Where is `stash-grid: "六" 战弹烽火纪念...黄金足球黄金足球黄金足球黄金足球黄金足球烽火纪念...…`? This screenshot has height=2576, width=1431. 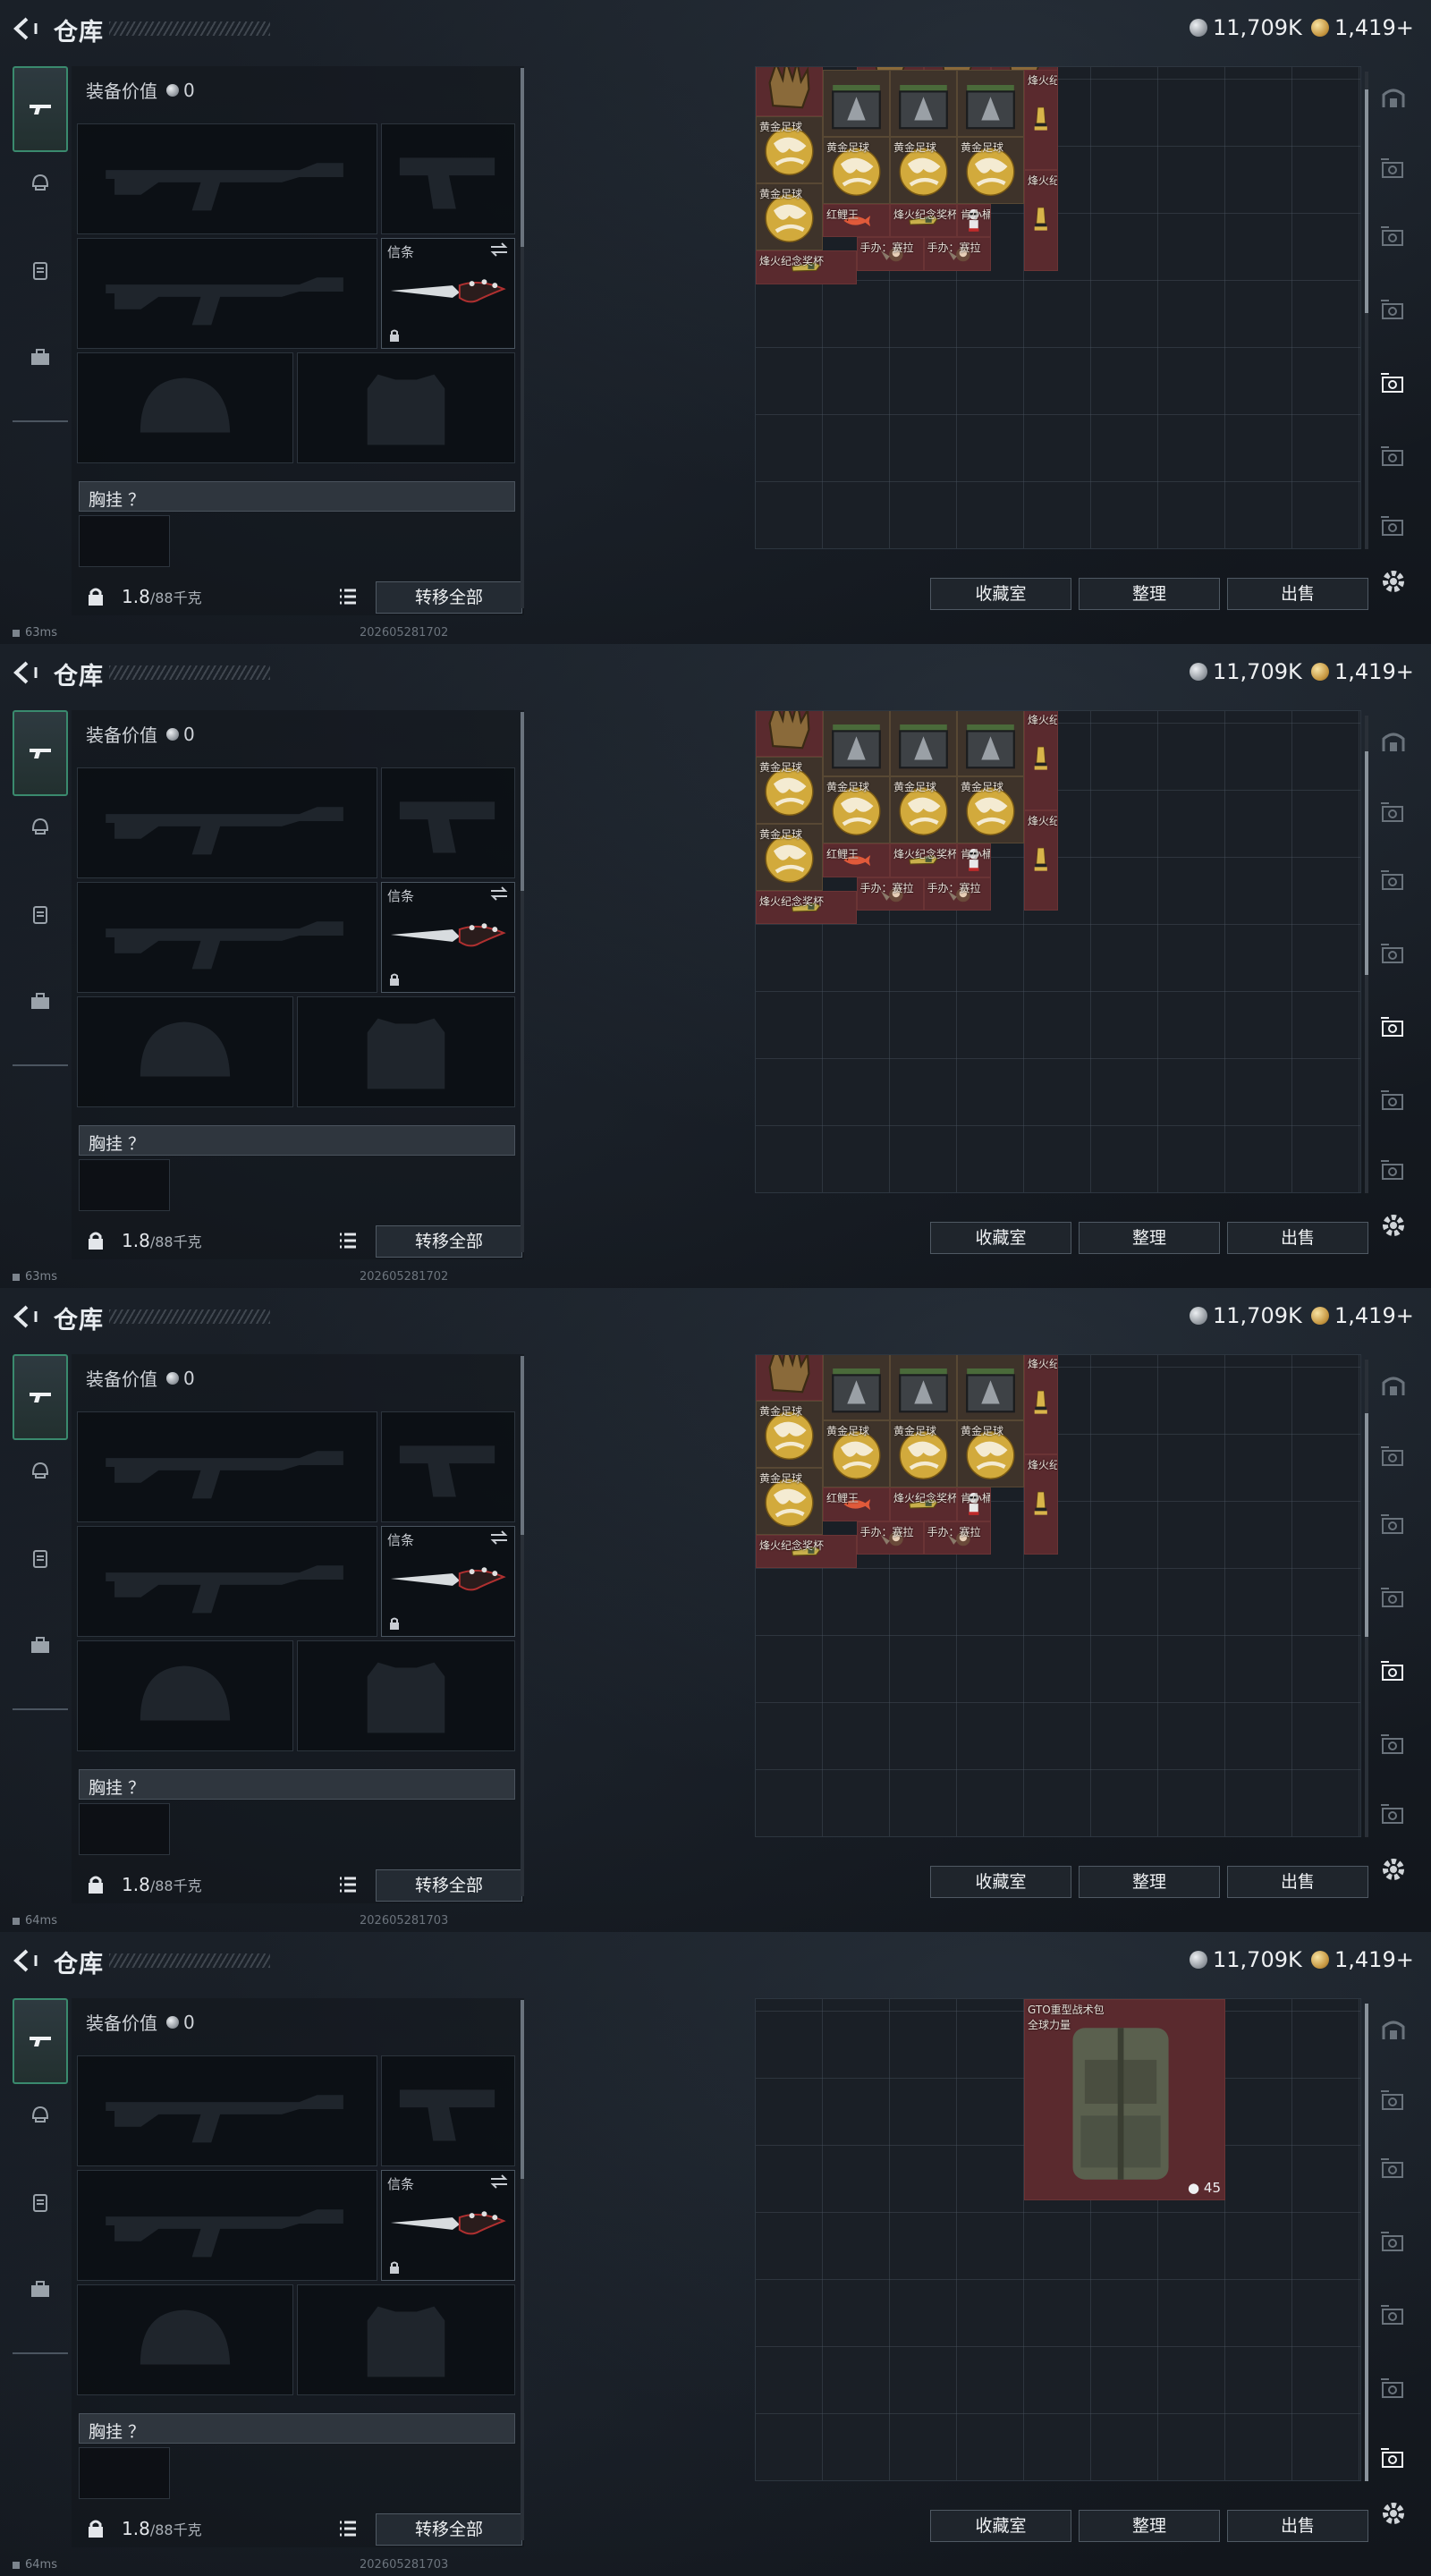 stash-grid: "六" 战弹烽火纪念...黄金足球黄金足球黄金足球黄金足球黄金足球烽火纪念...… is located at coordinates (1058, 1595).